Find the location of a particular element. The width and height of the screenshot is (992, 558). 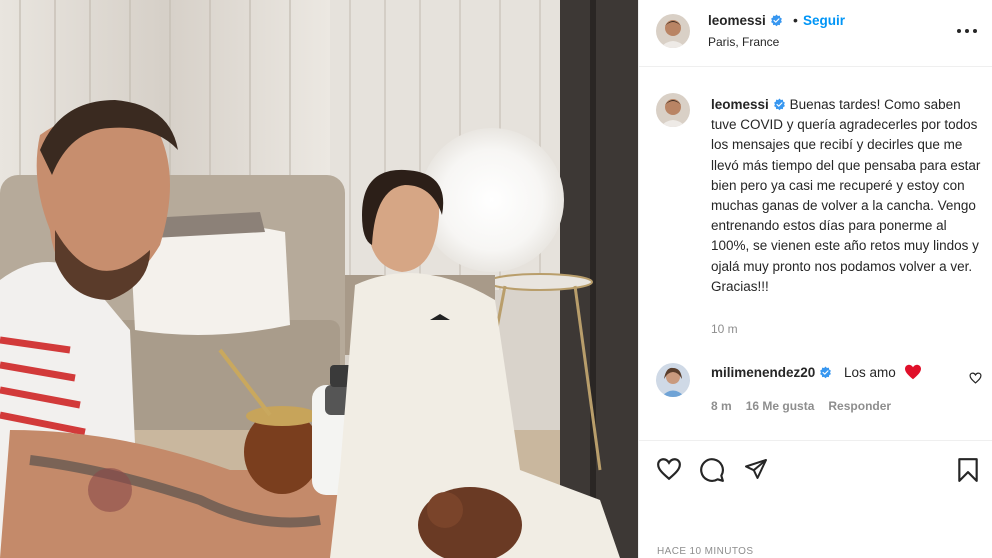

author-username-row: leomessi is located at coordinates (745, 20).